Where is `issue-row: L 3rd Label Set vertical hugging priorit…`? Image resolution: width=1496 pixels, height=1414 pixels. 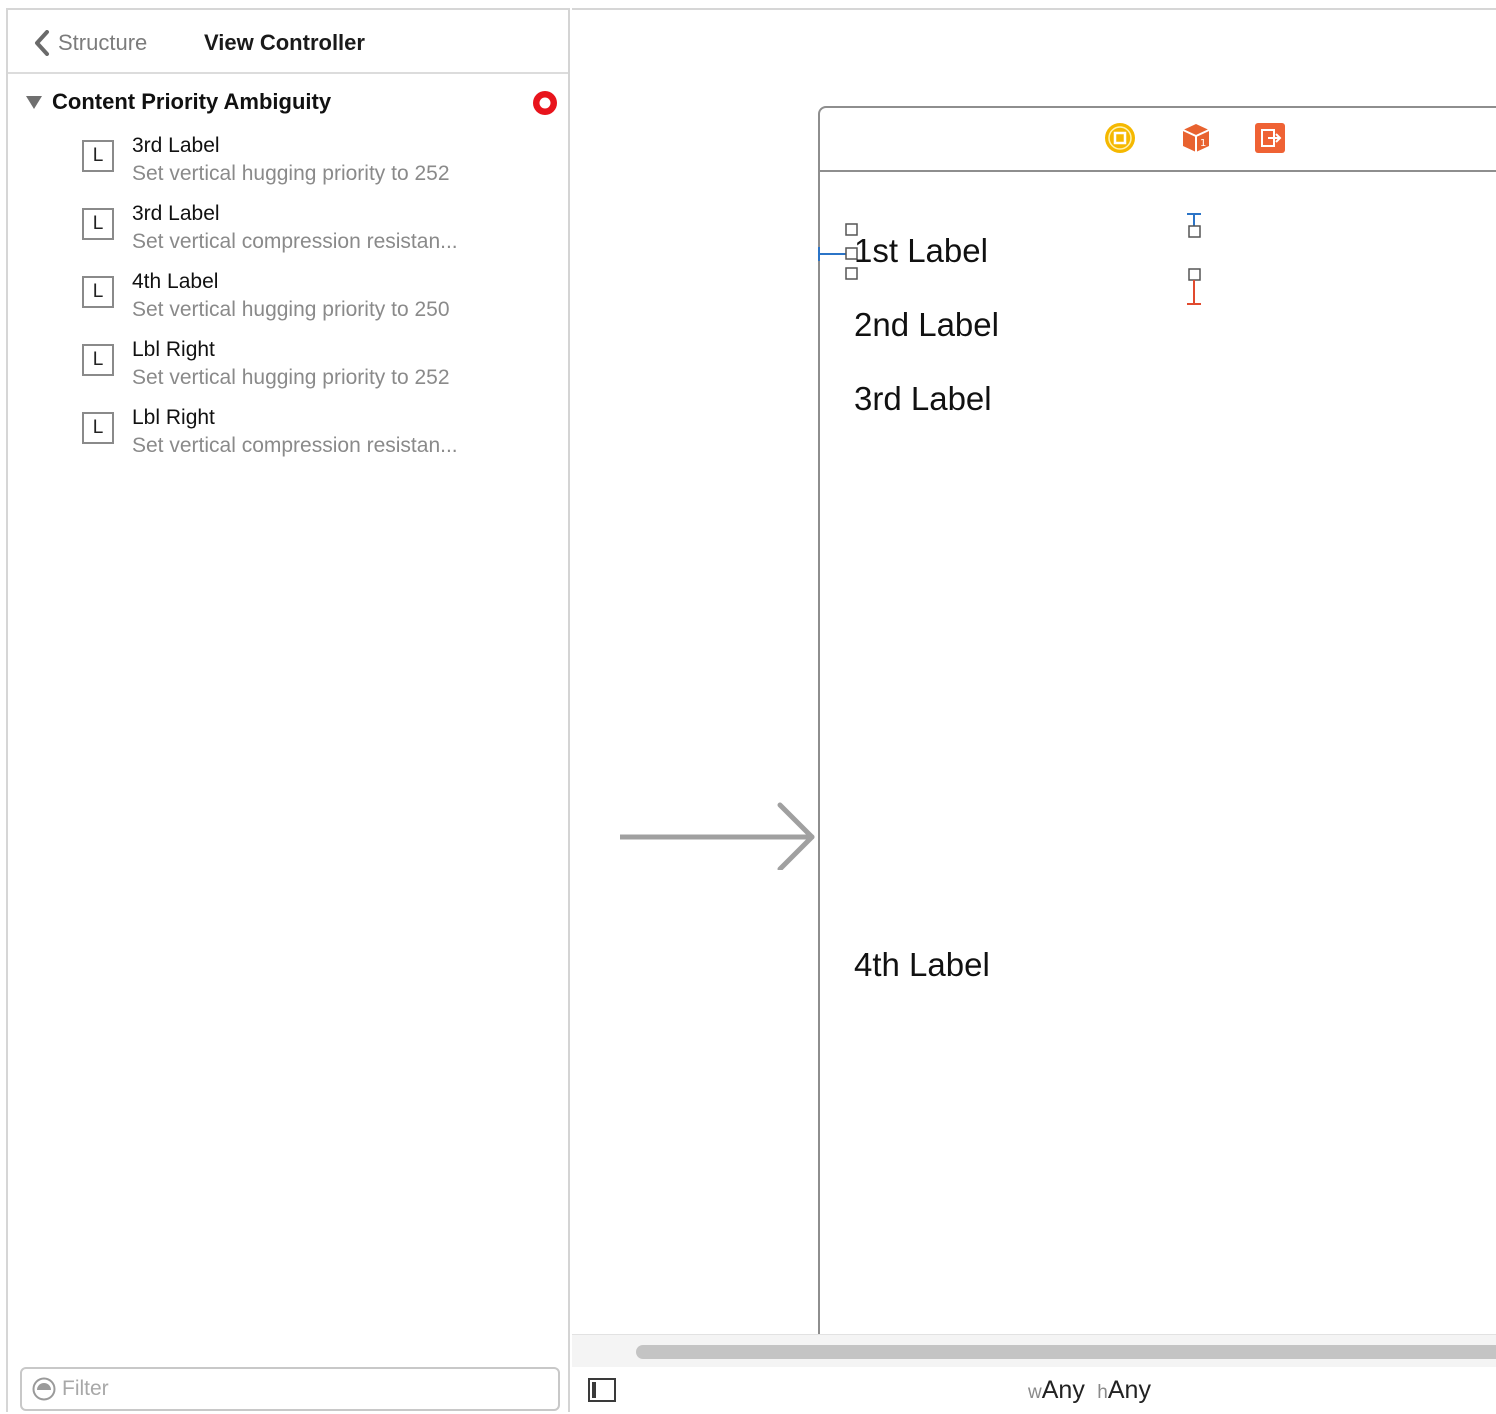
issue-row: L 3rd Label Set vertical hugging priorit… is located at coordinates (288, 167).